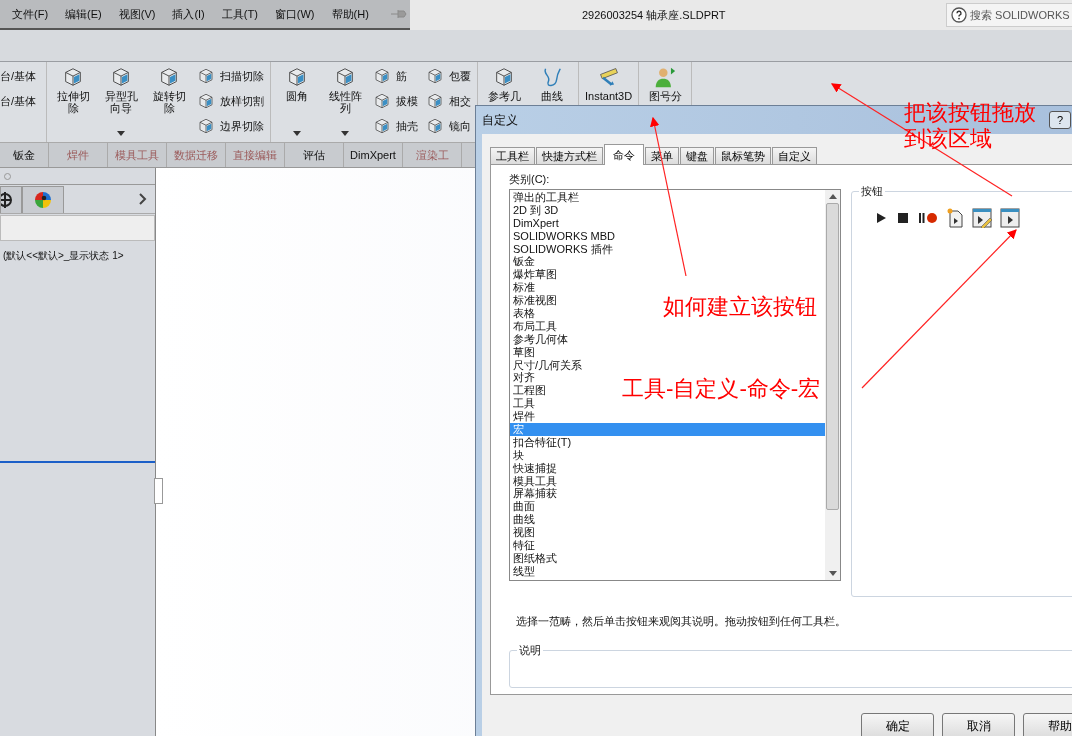 The image size is (1072, 736). Describe the element at coordinates (740, 307) in the screenshot. I see `annotation-text: 如何建立该按钮` at that location.